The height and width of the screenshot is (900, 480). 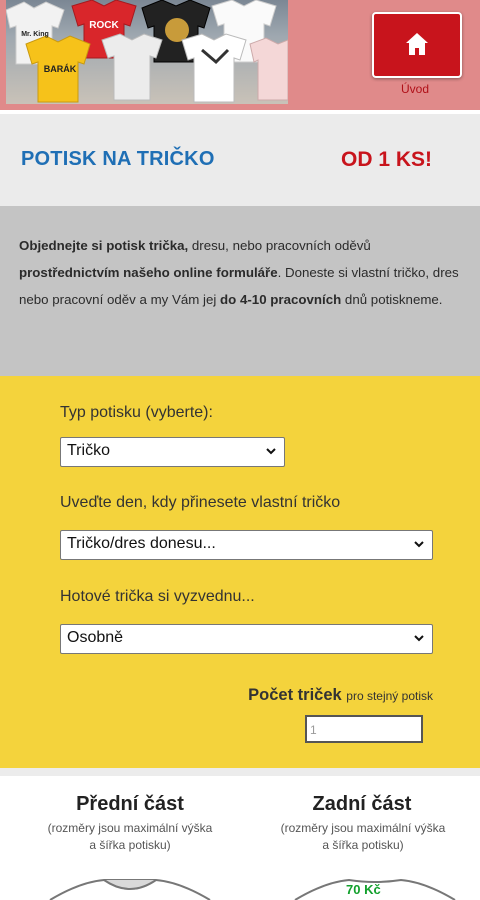 What do you see at coordinates (295, 695) in the screenshot?
I see `count-label-bold: Počet triček` at bounding box center [295, 695].